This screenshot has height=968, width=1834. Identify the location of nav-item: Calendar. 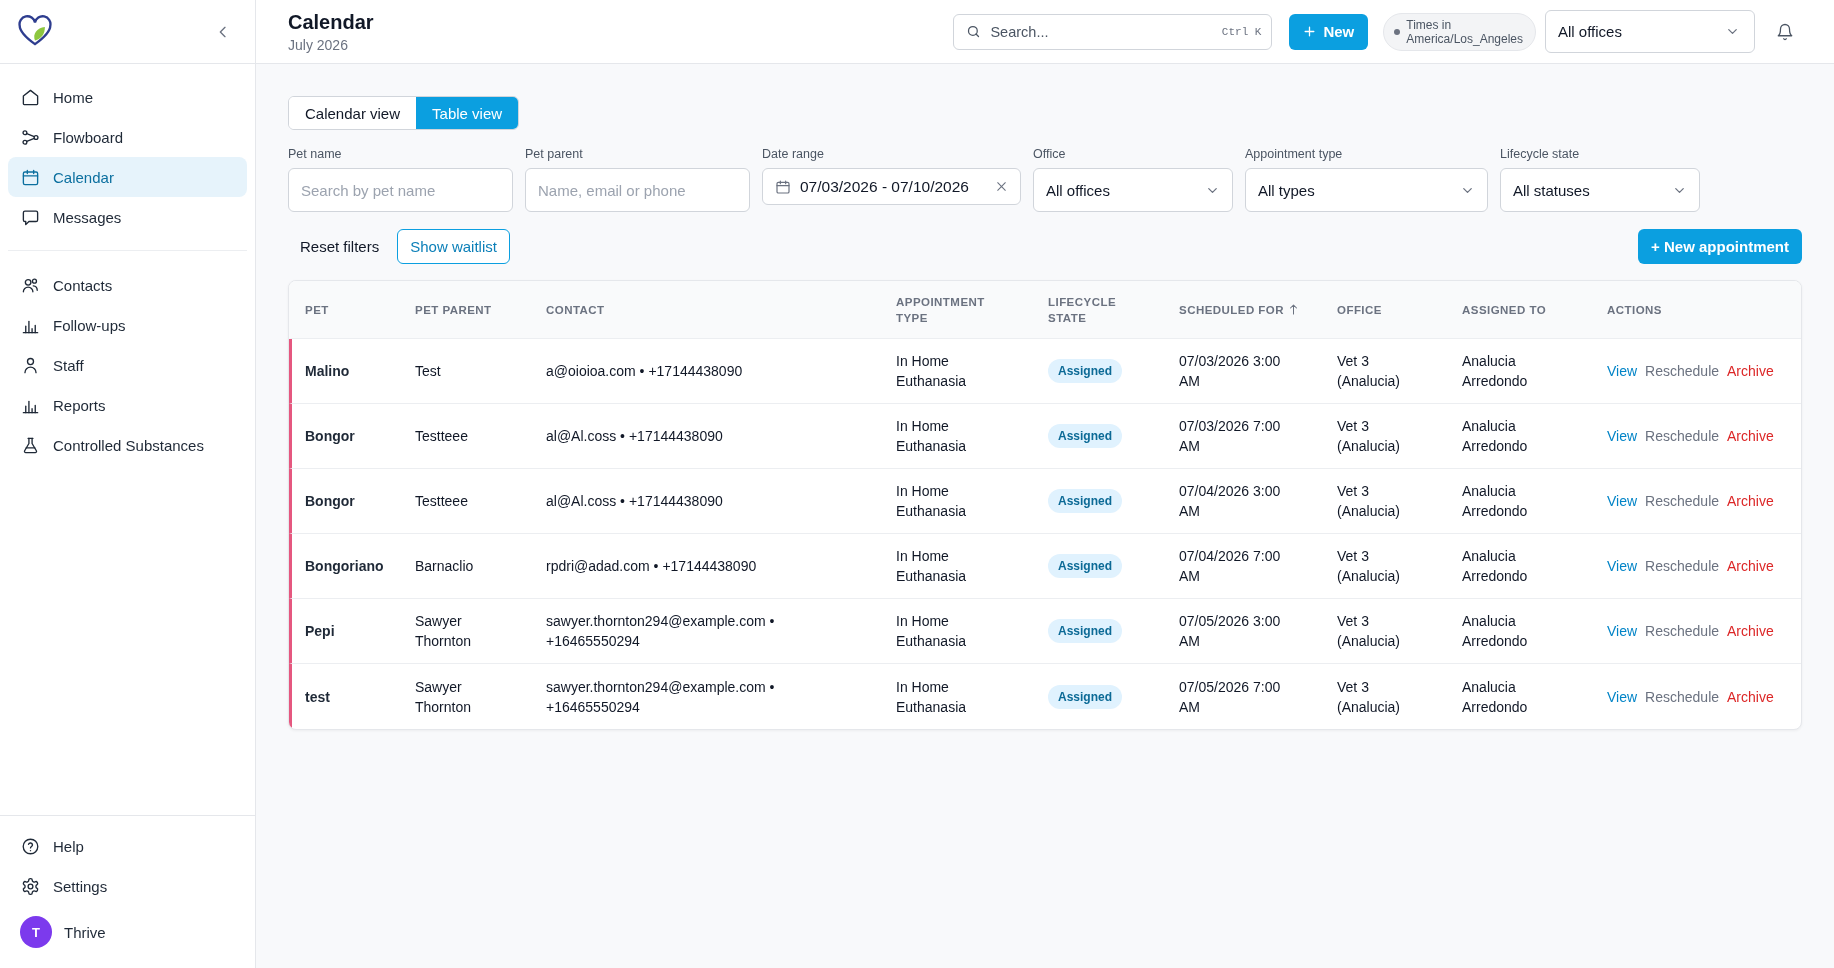
(127, 177).